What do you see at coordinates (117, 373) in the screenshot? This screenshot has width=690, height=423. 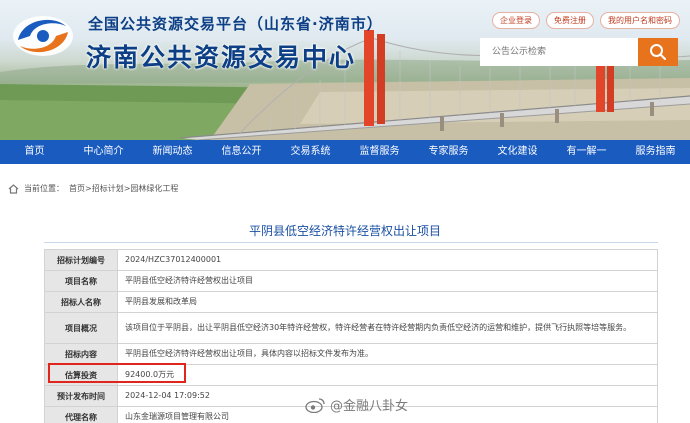 I see `investment-highlight-box` at bounding box center [117, 373].